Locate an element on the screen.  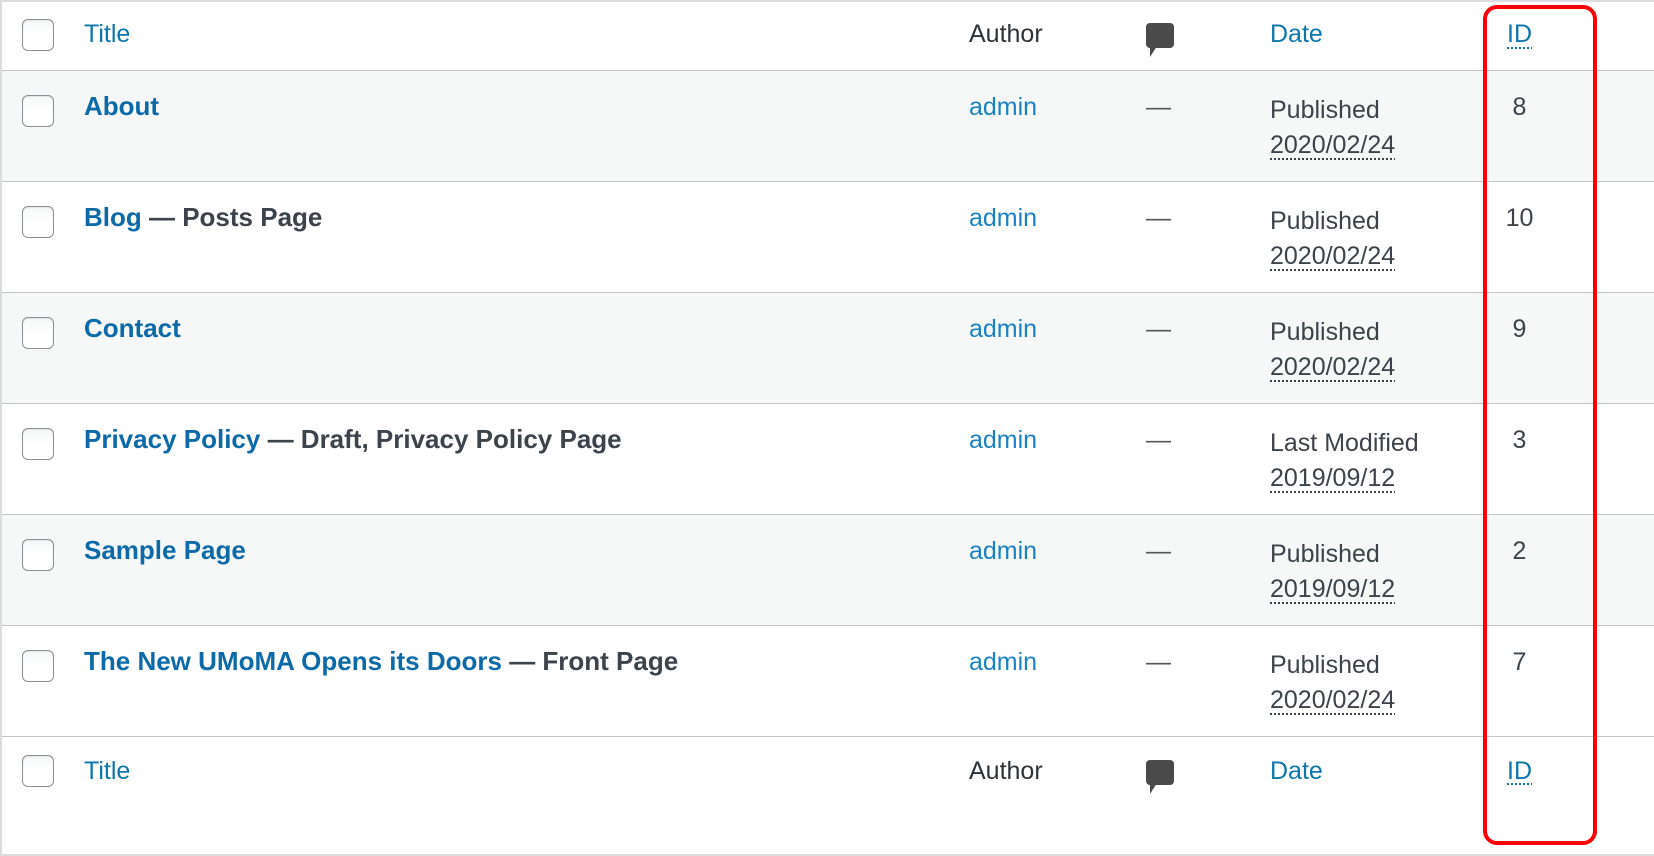
table-header: Title Author Date ID is located at coordinates (827, 35).